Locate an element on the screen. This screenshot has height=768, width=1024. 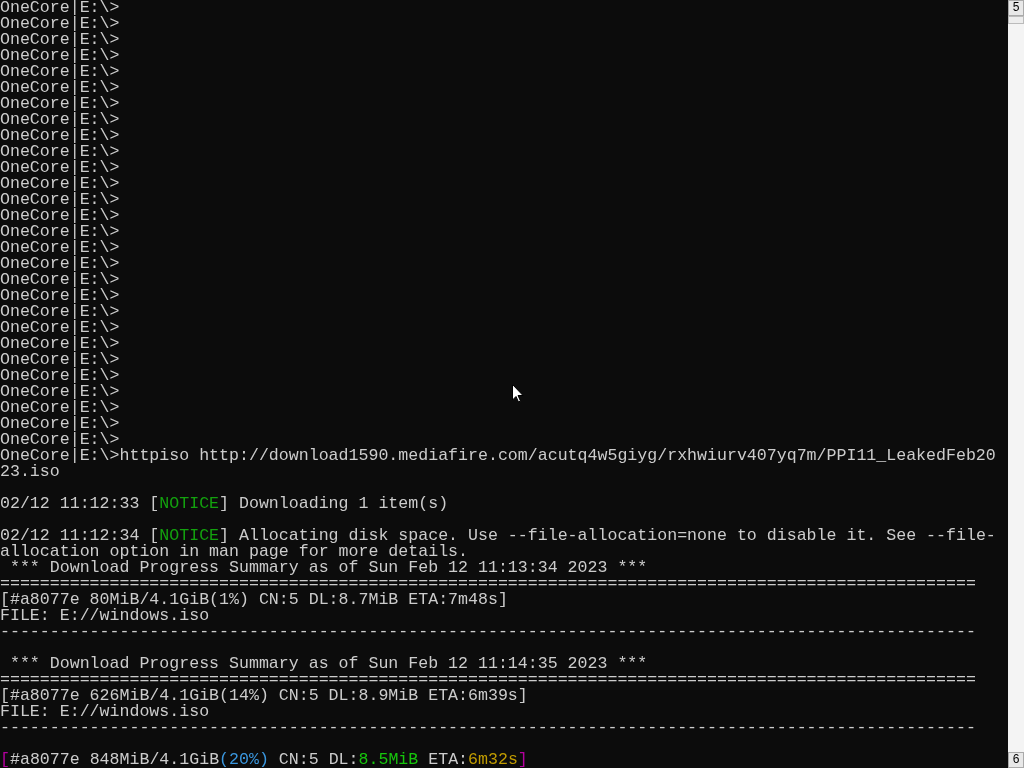
mouse-pointer-icon is located at coordinates (518, 393).